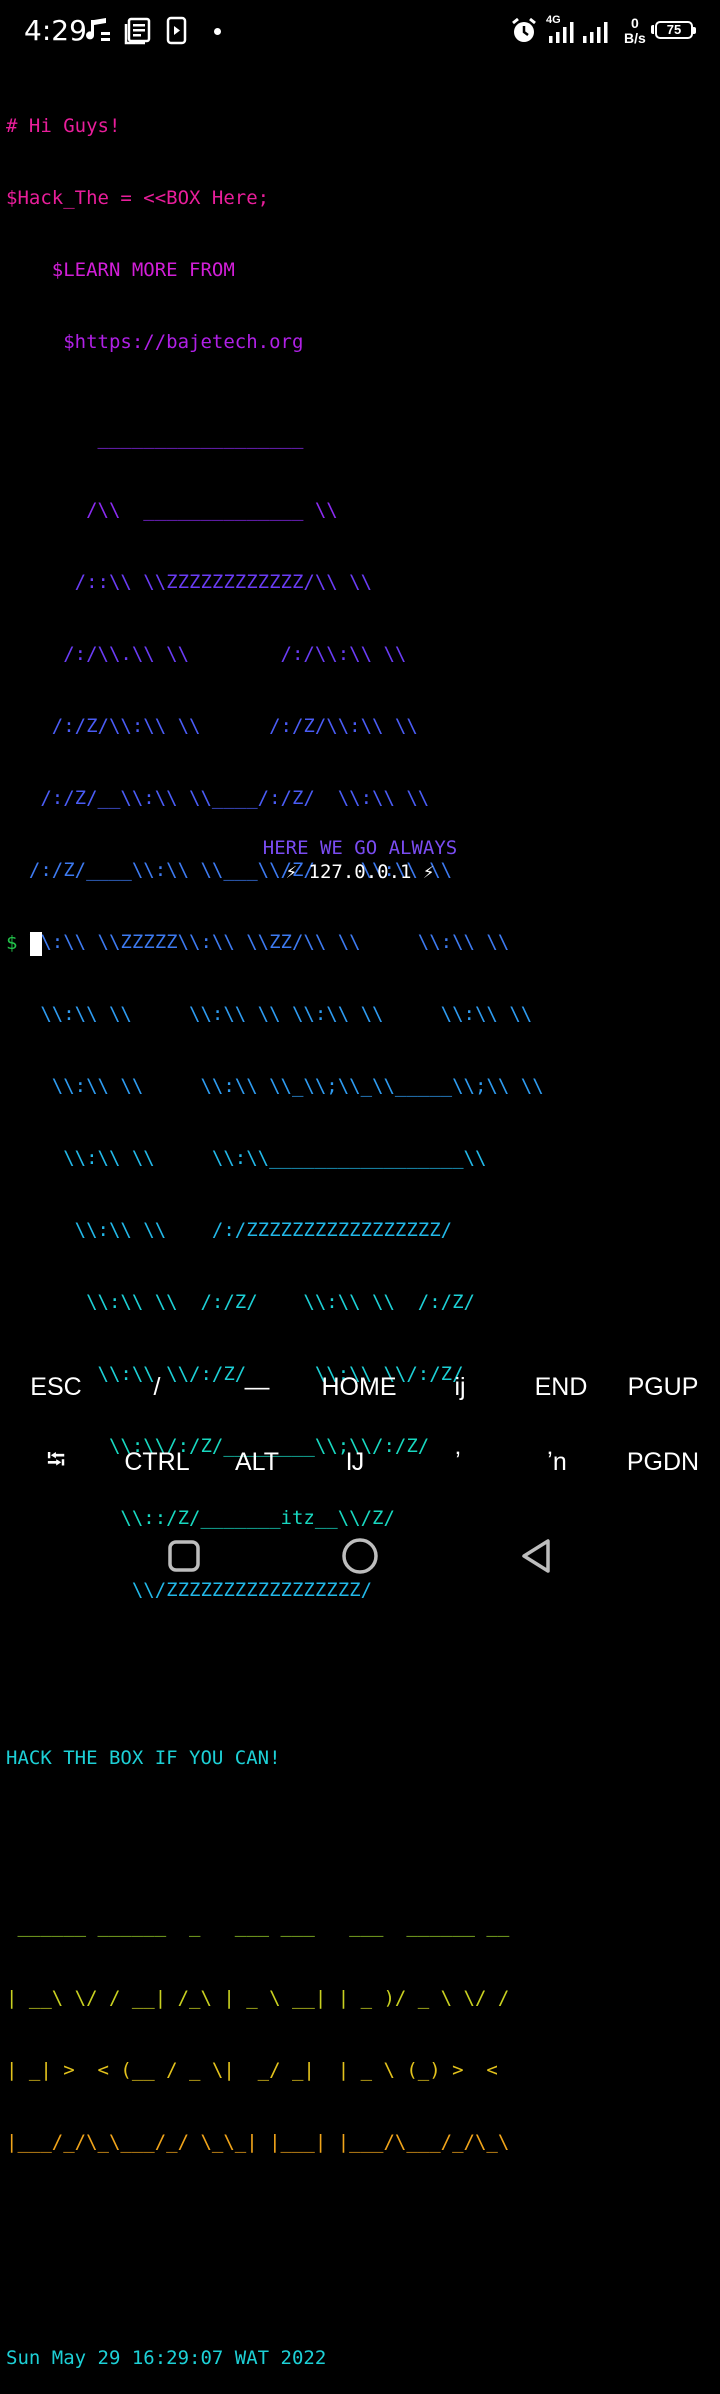 Image resolution: width=720 pixels, height=2394 pixels. Describe the element at coordinates (275, 1086) in the screenshot. I see `cube-art-line: \\:\\ \\ \\:\\ \\_\\;\\_\\_____\\;\\ \\` at that location.